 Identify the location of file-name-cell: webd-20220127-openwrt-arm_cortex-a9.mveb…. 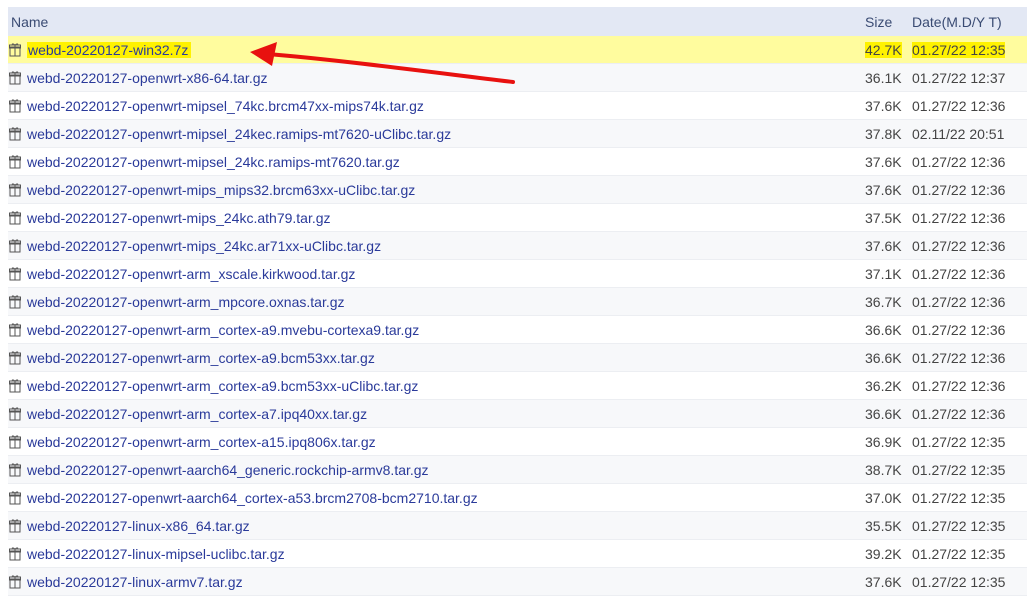
(436, 330).